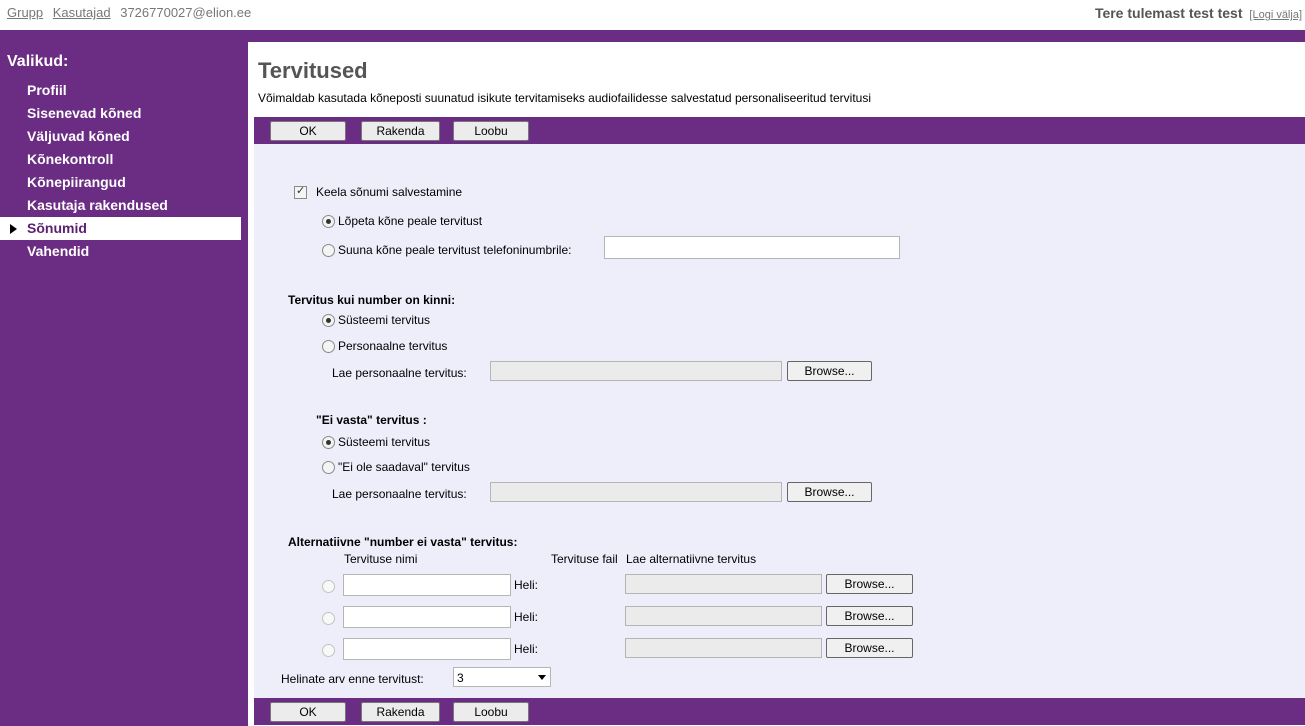 This screenshot has width=1305, height=726. Describe the element at coordinates (313, 70) in the screenshot. I see `page-title: Tervitused` at that location.